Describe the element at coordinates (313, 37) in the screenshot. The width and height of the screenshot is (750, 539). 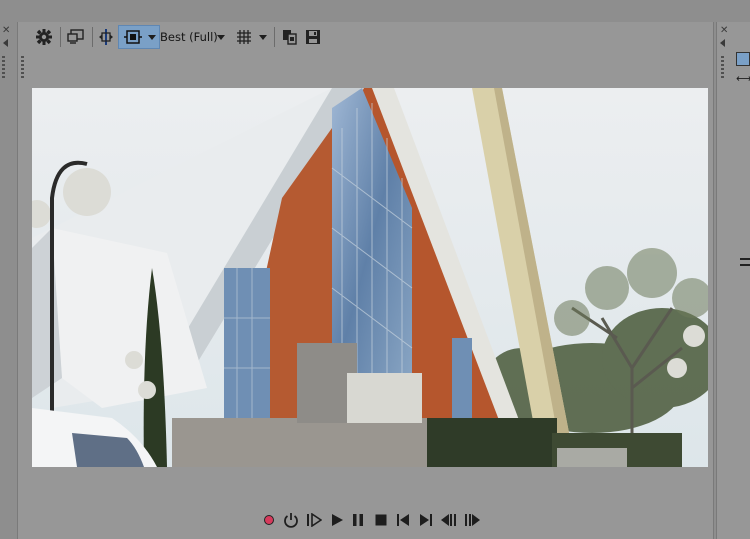
I see `save-snapshot-icon` at that location.